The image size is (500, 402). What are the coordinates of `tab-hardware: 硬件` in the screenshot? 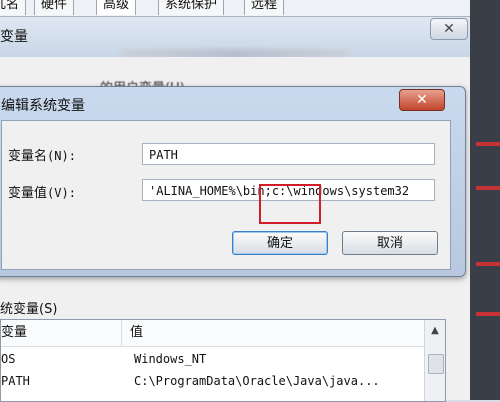 It's located at (54, 7).